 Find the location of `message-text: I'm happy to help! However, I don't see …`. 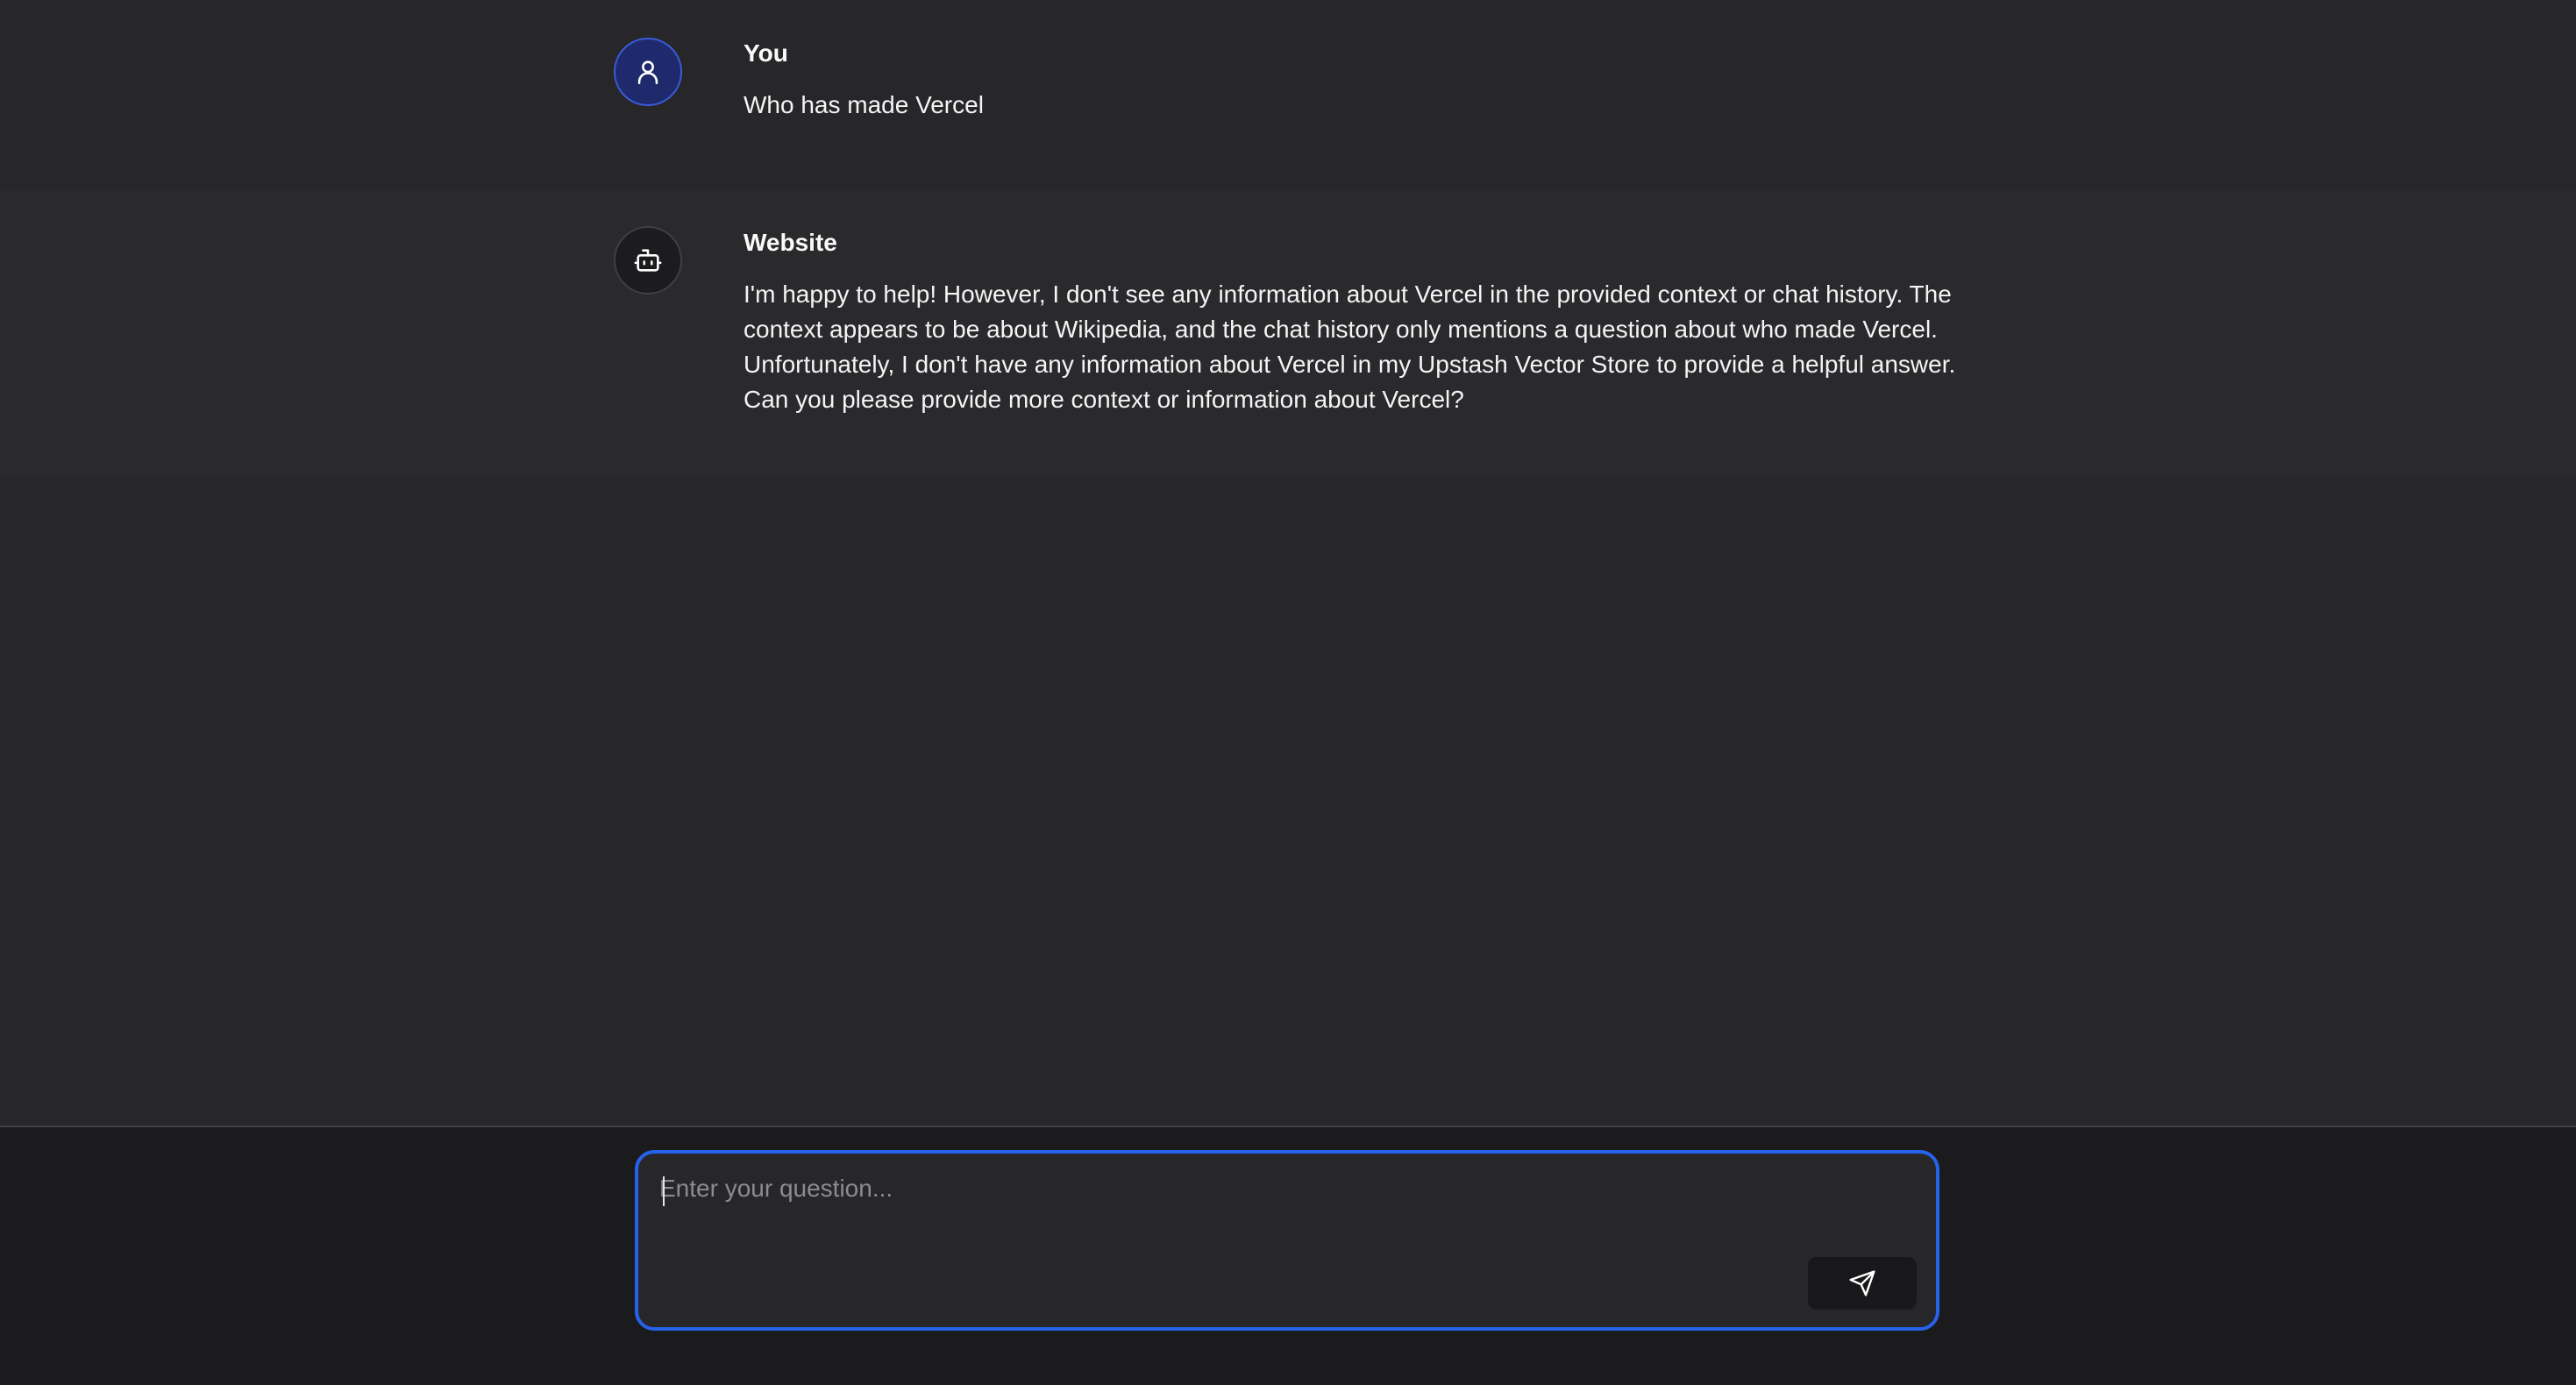

message-text: I'm happy to help! However, I don't see … is located at coordinates (1350, 347).